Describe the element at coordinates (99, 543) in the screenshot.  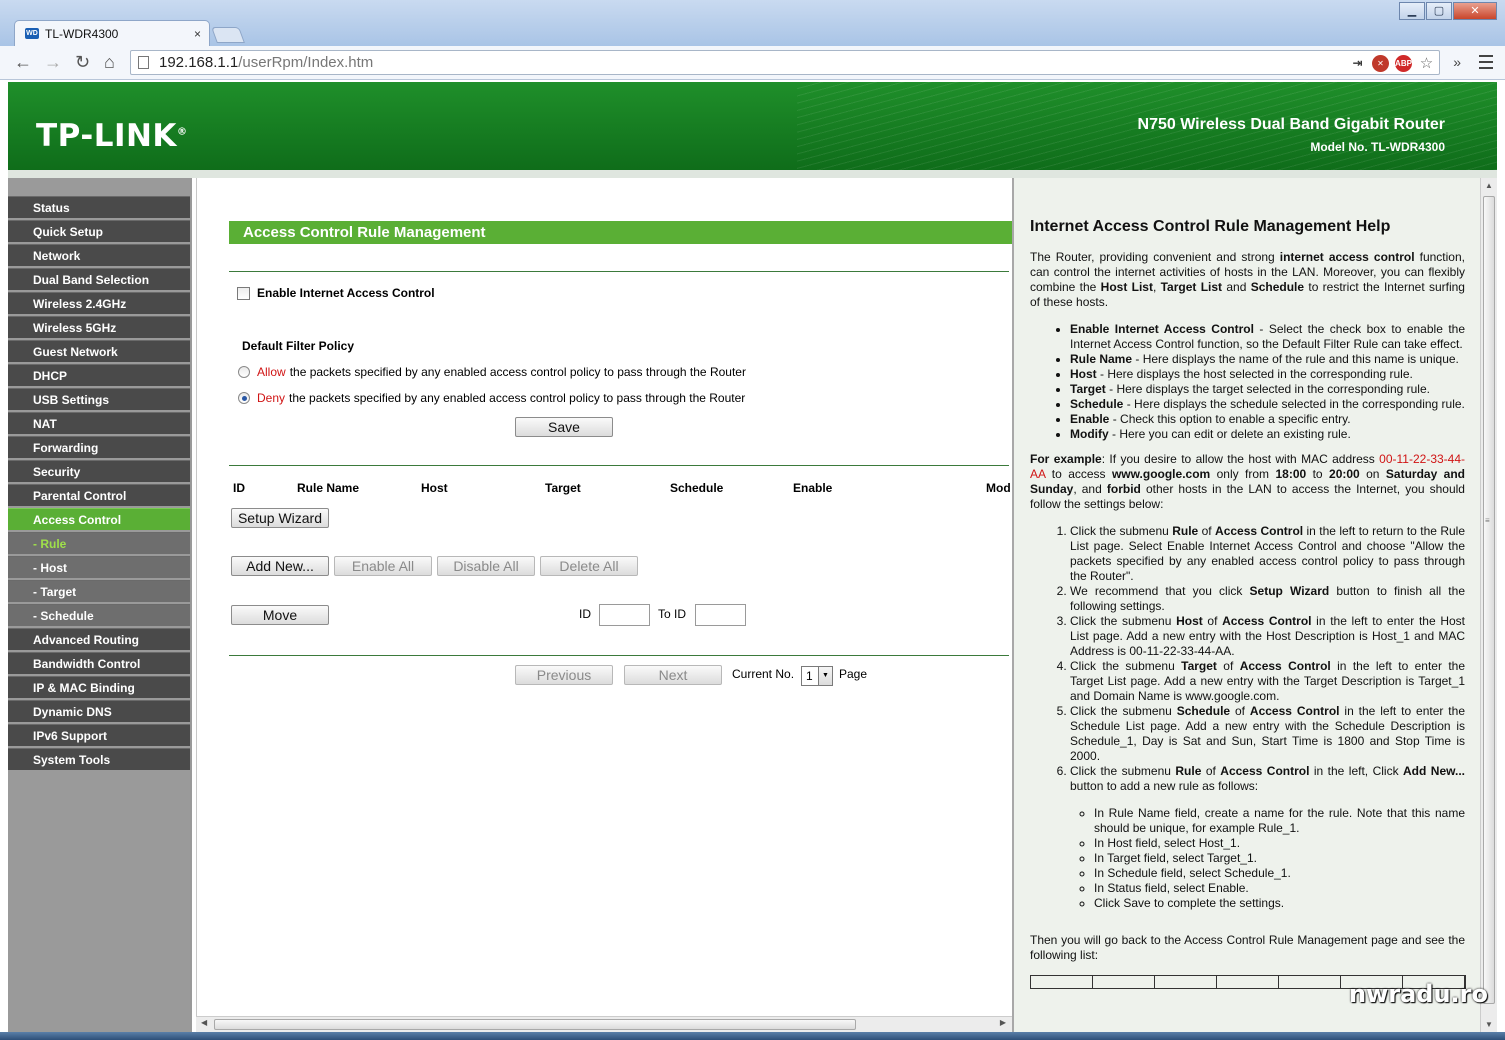
I see `submenu-item-rule: - Rule` at that location.